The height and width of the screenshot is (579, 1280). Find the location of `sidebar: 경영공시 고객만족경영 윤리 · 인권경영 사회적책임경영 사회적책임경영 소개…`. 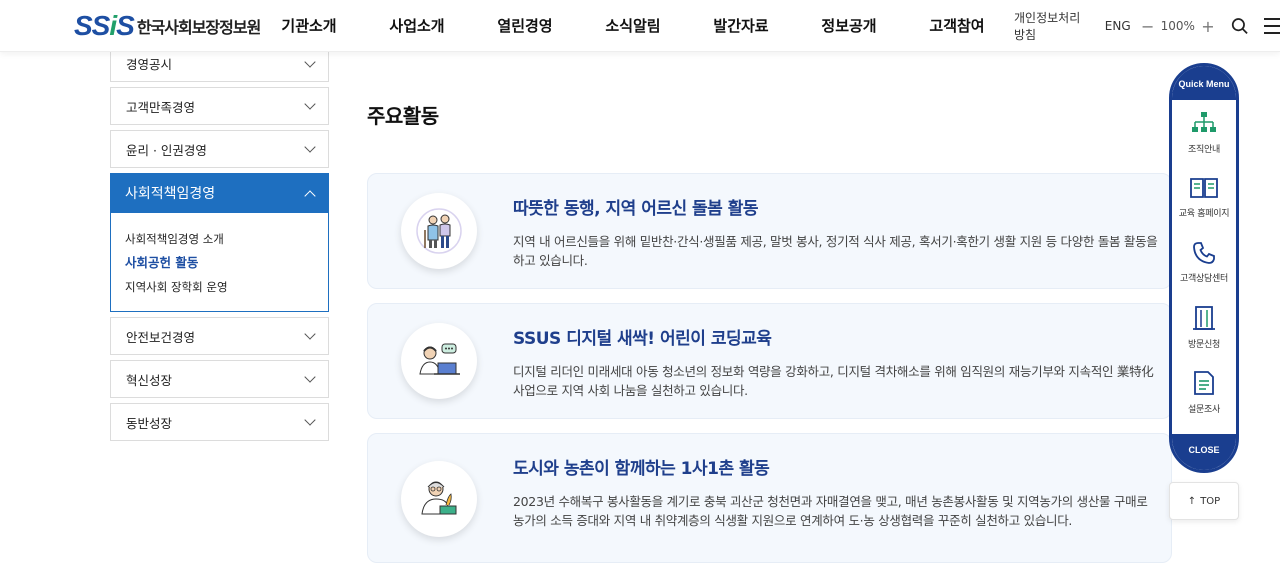

sidebar: 경영공시 고객만족경영 윤리 · 인권경영 사회적책임경영 사회적책임경영 소개… is located at coordinates (219, 246).